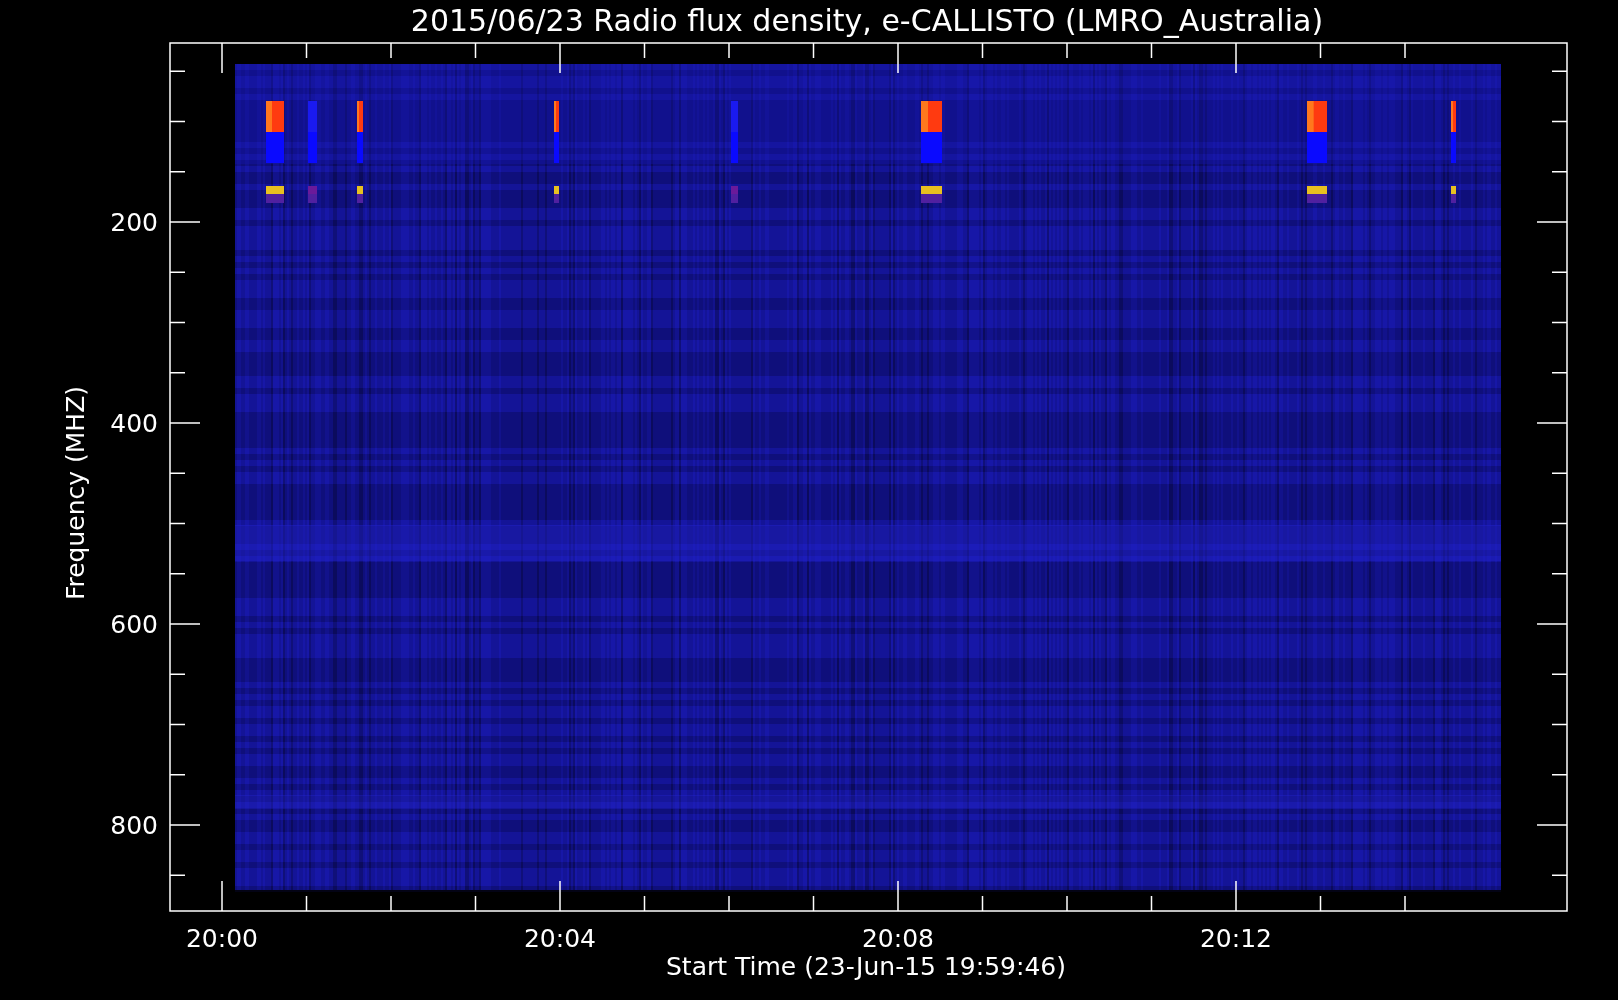 Image resolution: width=1618 pixels, height=1000 pixels. What do you see at coordinates (134, 222) in the screenshot?
I see `y-tick-label: 200` at bounding box center [134, 222].